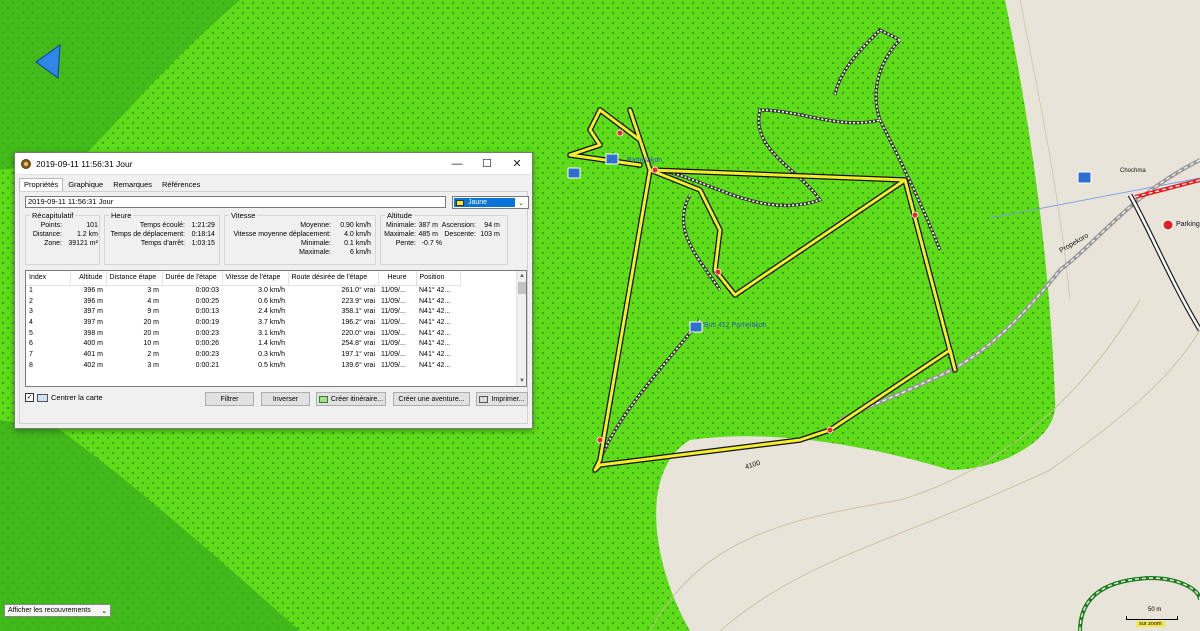 This screenshot has width=1200, height=631. Describe the element at coordinates (522, 288) in the screenshot. I see `scroll-thumb` at that location.